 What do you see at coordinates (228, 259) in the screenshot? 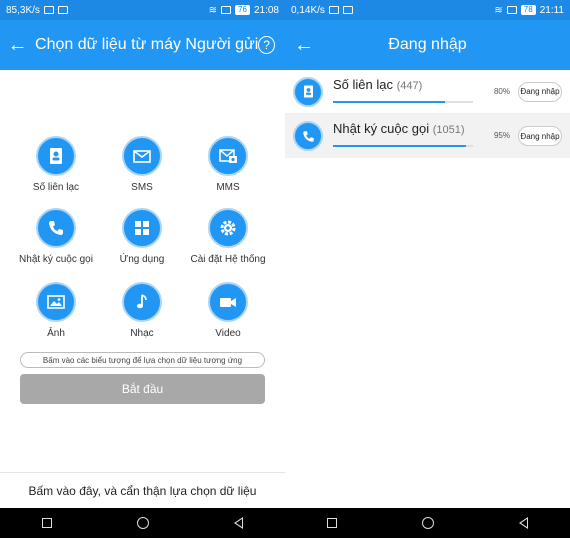
I see `item-label: Cài đặt Hệ thống` at bounding box center [228, 259].